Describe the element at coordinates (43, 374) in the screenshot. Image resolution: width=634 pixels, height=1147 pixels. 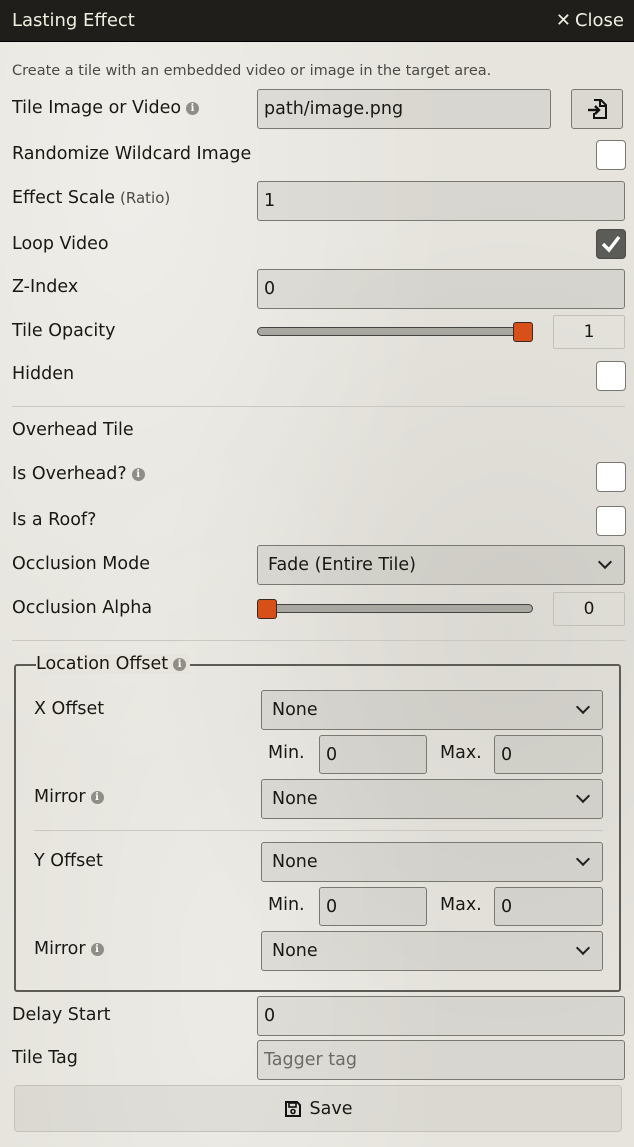
I see `hidden-label: Hidden` at that location.